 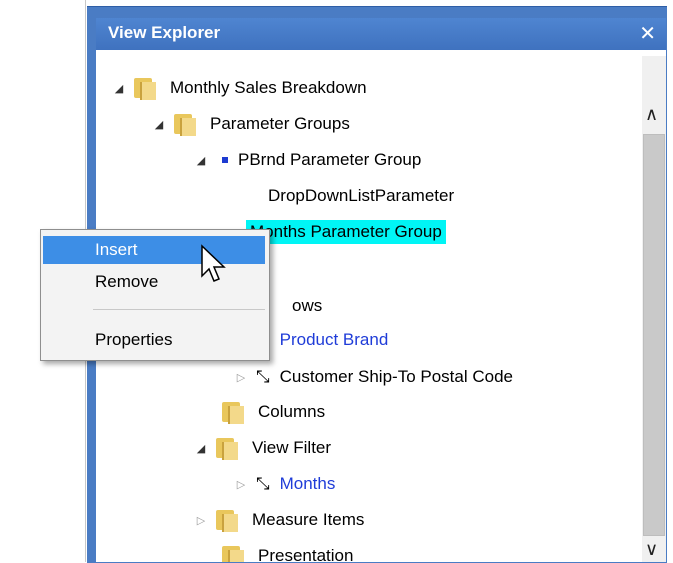 I want to click on tree-node-label: ows, so click(x=307, y=305).